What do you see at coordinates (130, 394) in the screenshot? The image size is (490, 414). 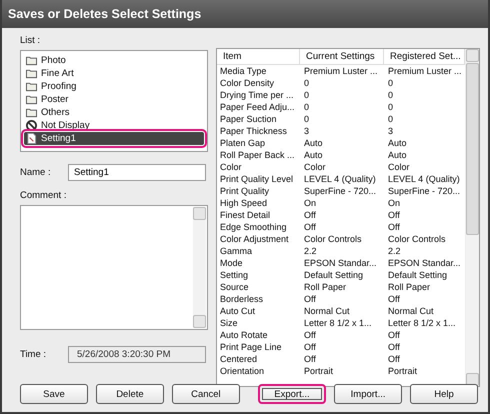 I see `dialog-button: Delete` at bounding box center [130, 394].